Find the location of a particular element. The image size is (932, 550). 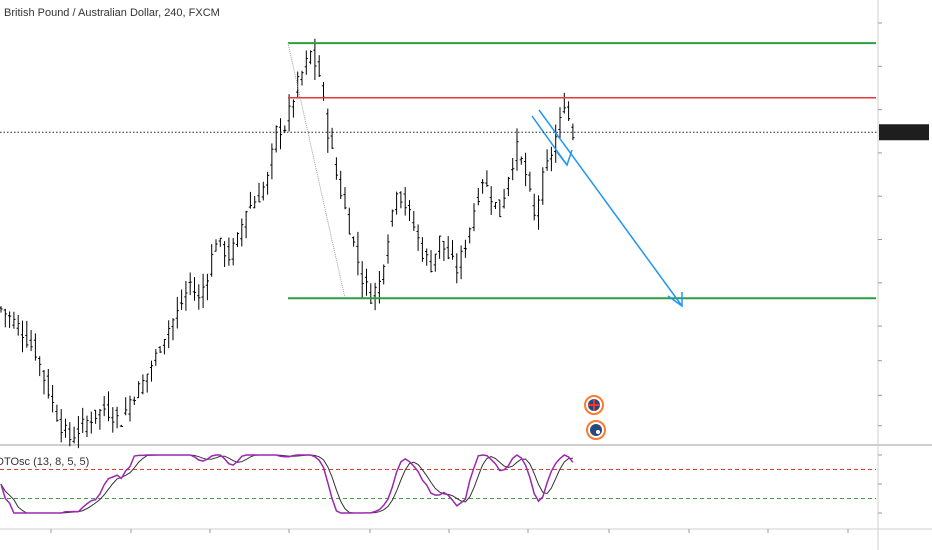

event-flag-bg is located at coordinates (596, 430).